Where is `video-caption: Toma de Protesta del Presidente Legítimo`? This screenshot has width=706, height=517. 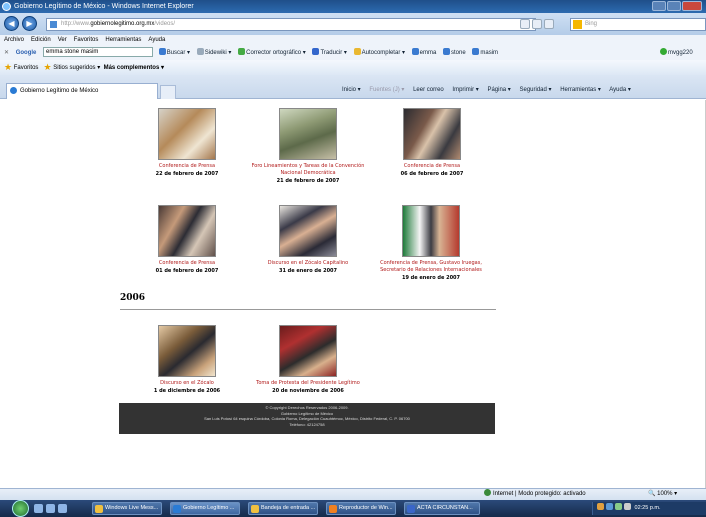
video-caption: Toma de Protesta del Presidente Legítimo is located at coordinates (308, 383).